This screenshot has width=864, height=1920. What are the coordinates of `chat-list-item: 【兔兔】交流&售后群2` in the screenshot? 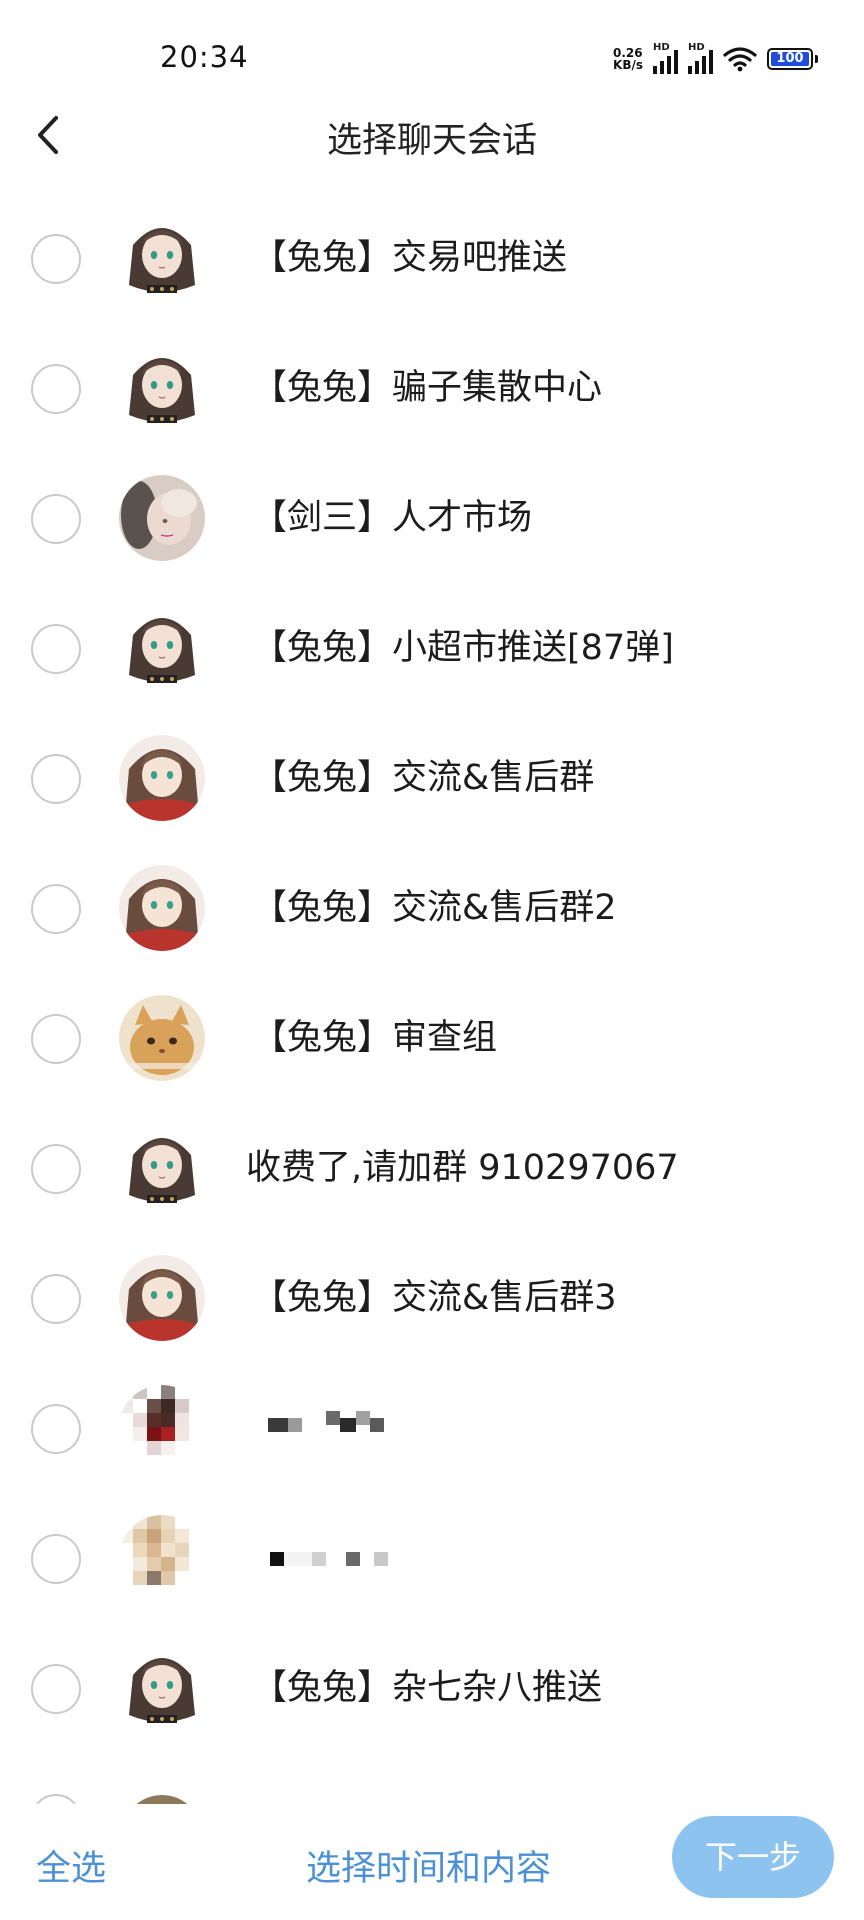 It's located at (432, 907).